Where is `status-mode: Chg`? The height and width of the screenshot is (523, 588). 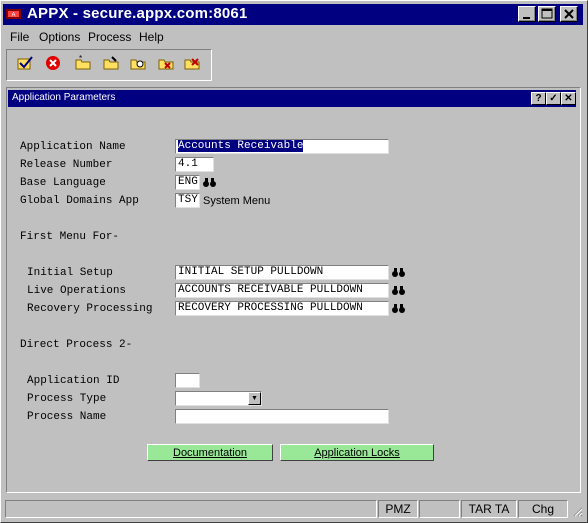 status-mode: Chg is located at coordinates (543, 509).